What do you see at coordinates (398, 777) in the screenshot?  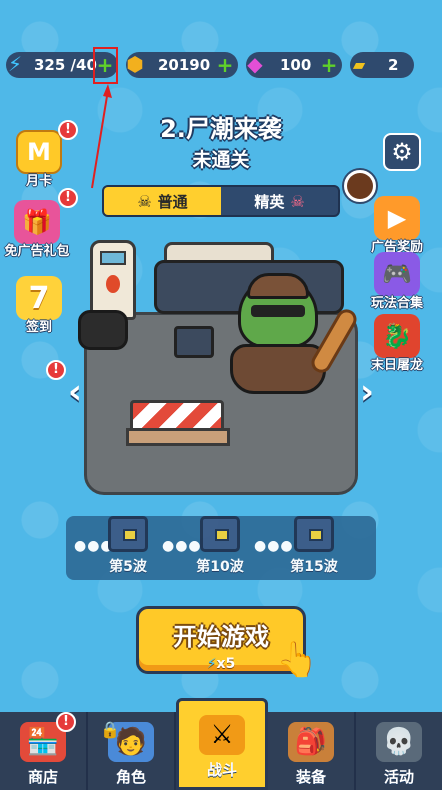 I see `nav-events-label: 活动` at bounding box center [398, 777].